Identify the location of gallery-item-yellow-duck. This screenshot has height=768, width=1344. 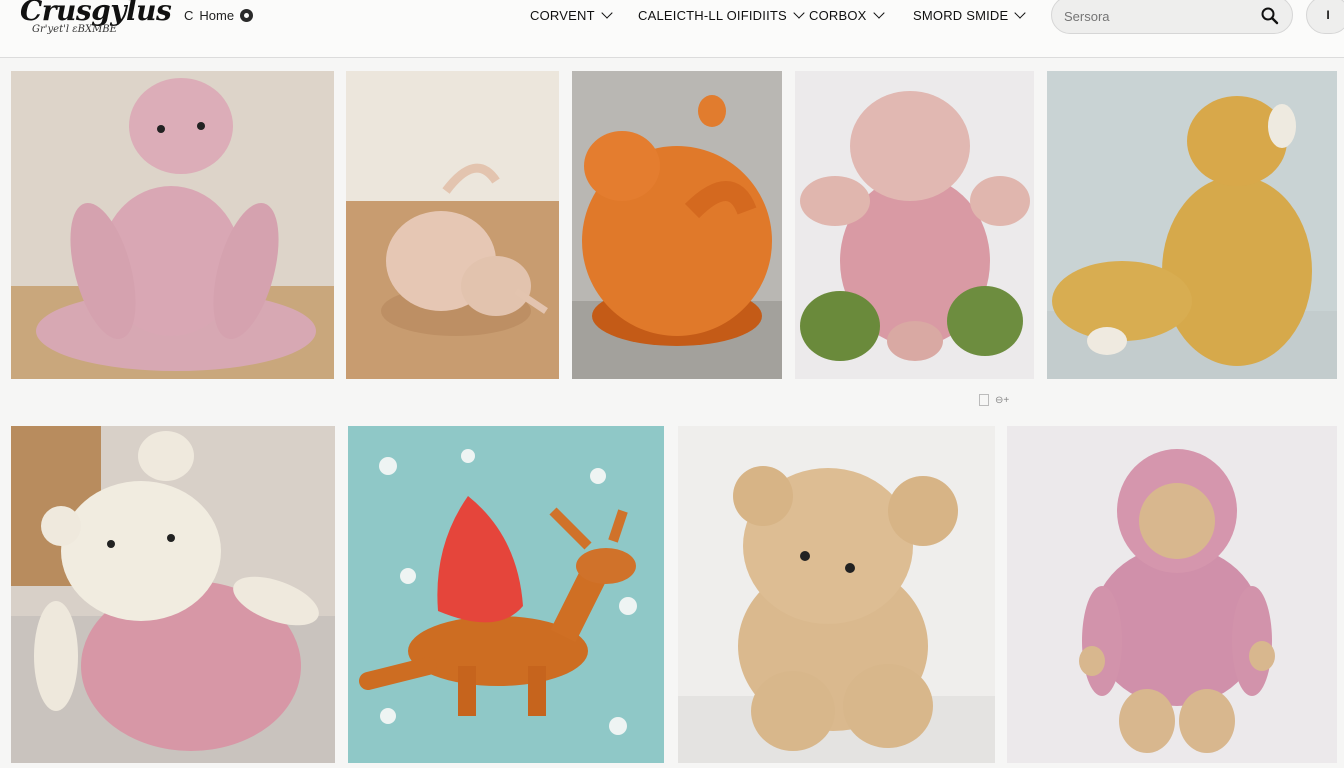
(1192, 225).